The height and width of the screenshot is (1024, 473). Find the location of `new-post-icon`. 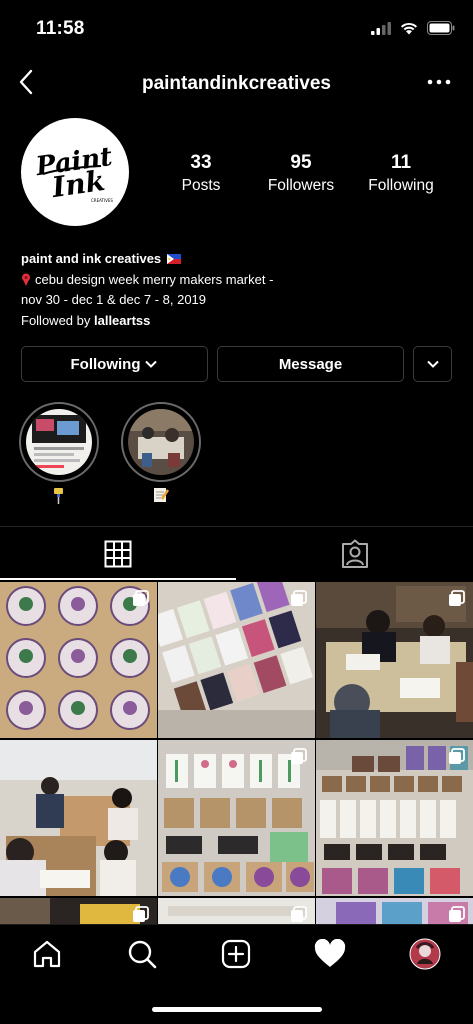

new-post-icon is located at coordinates (236, 954).